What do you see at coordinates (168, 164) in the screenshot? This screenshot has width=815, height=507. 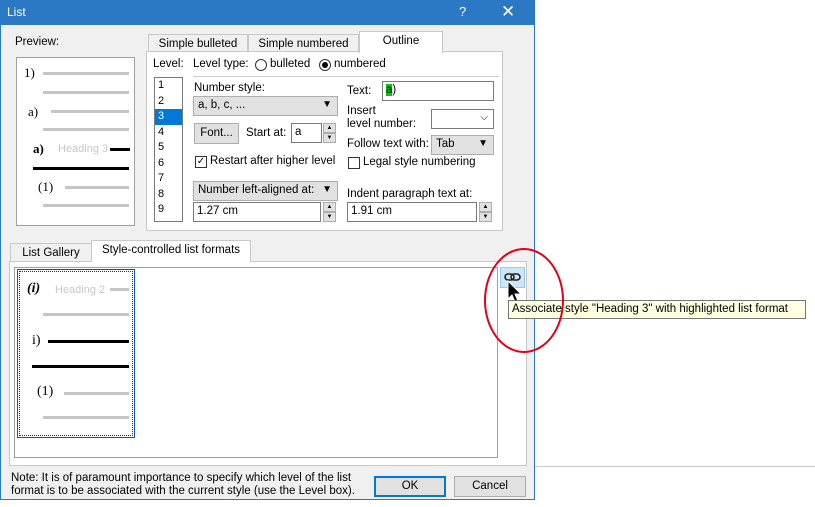 I see `level-item: 6` at bounding box center [168, 164].